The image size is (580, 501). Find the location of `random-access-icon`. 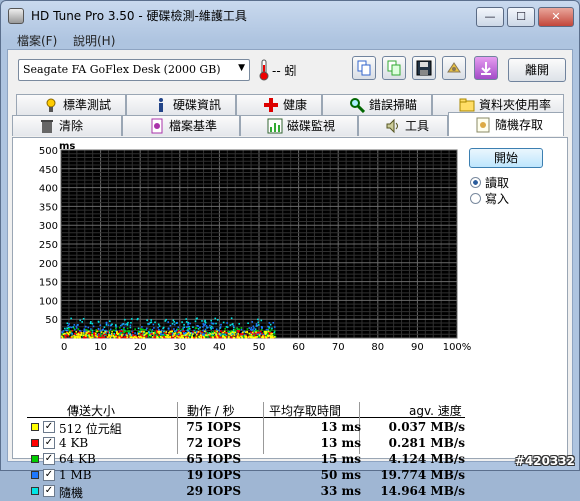

random-access-icon is located at coordinates (483, 125).